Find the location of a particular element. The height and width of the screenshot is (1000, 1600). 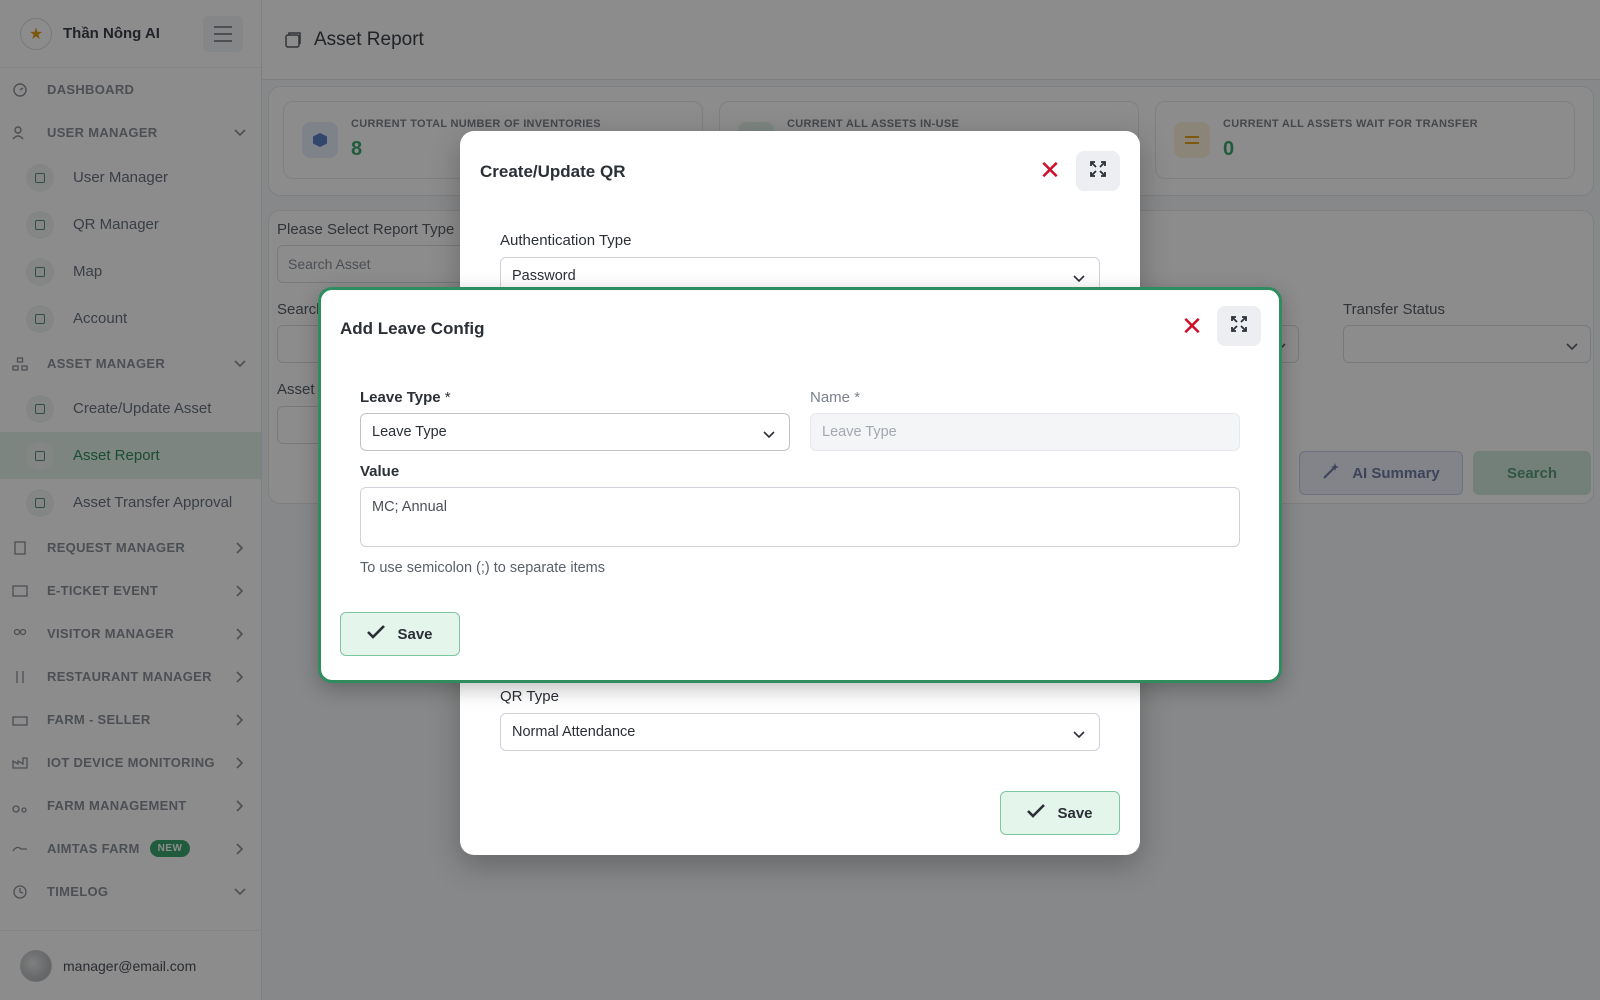

leave-type-select: Leave Type is located at coordinates (575, 432).